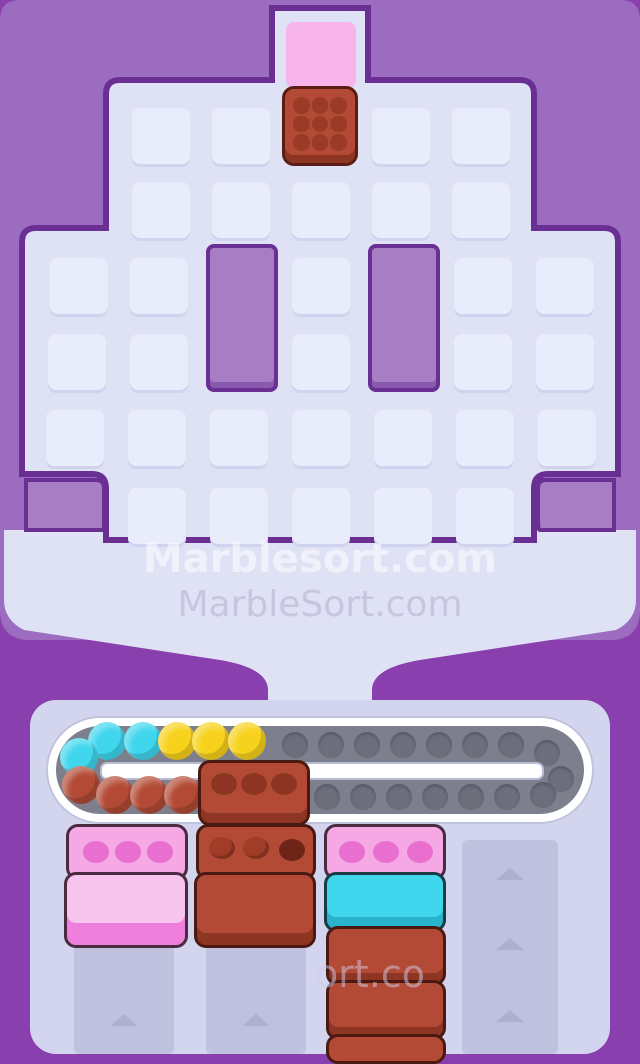 The image size is (640, 1064). I want to click on column-3-brown-box, so click(386, 1049).